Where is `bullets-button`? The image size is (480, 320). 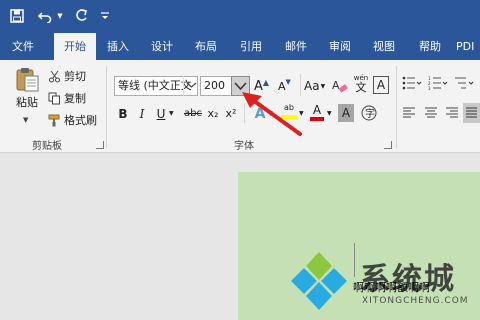
bullets-button is located at coordinates (413, 83).